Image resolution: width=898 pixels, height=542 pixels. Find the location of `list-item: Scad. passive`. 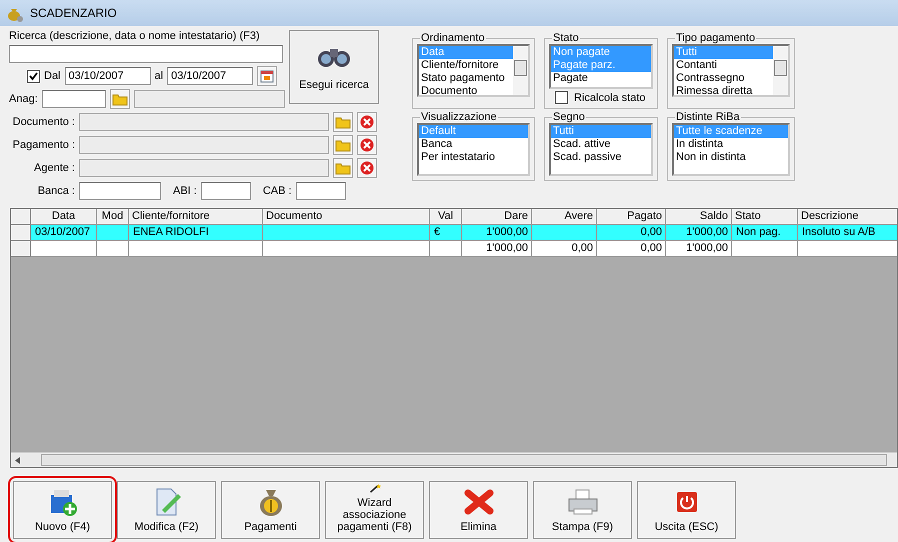

list-item: Scad. passive is located at coordinates (601, 157).